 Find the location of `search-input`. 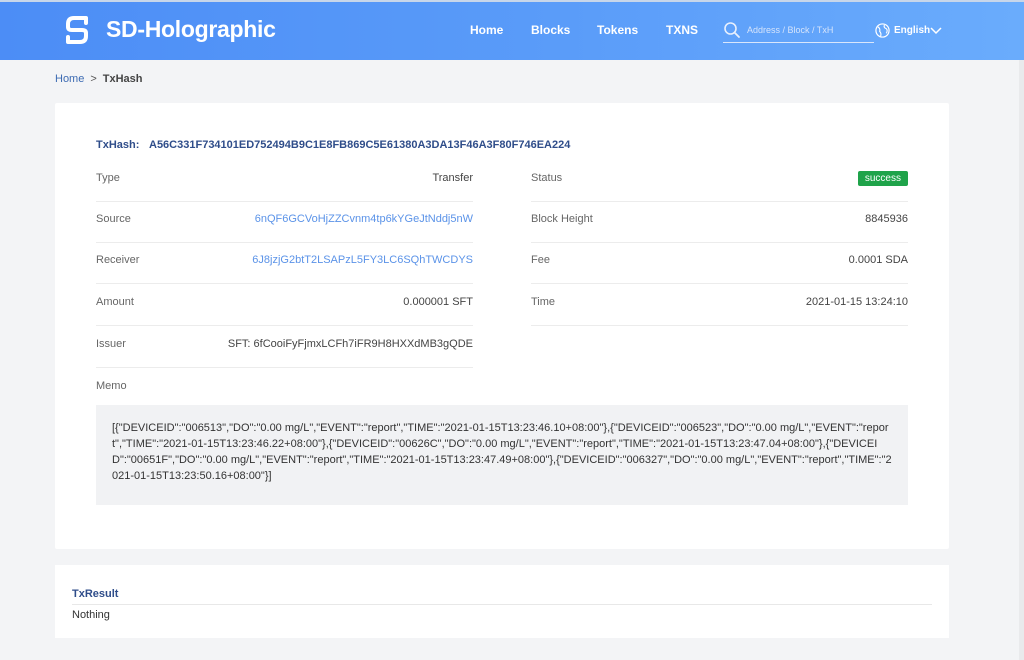

search-input is located at coordinates (810, 30).